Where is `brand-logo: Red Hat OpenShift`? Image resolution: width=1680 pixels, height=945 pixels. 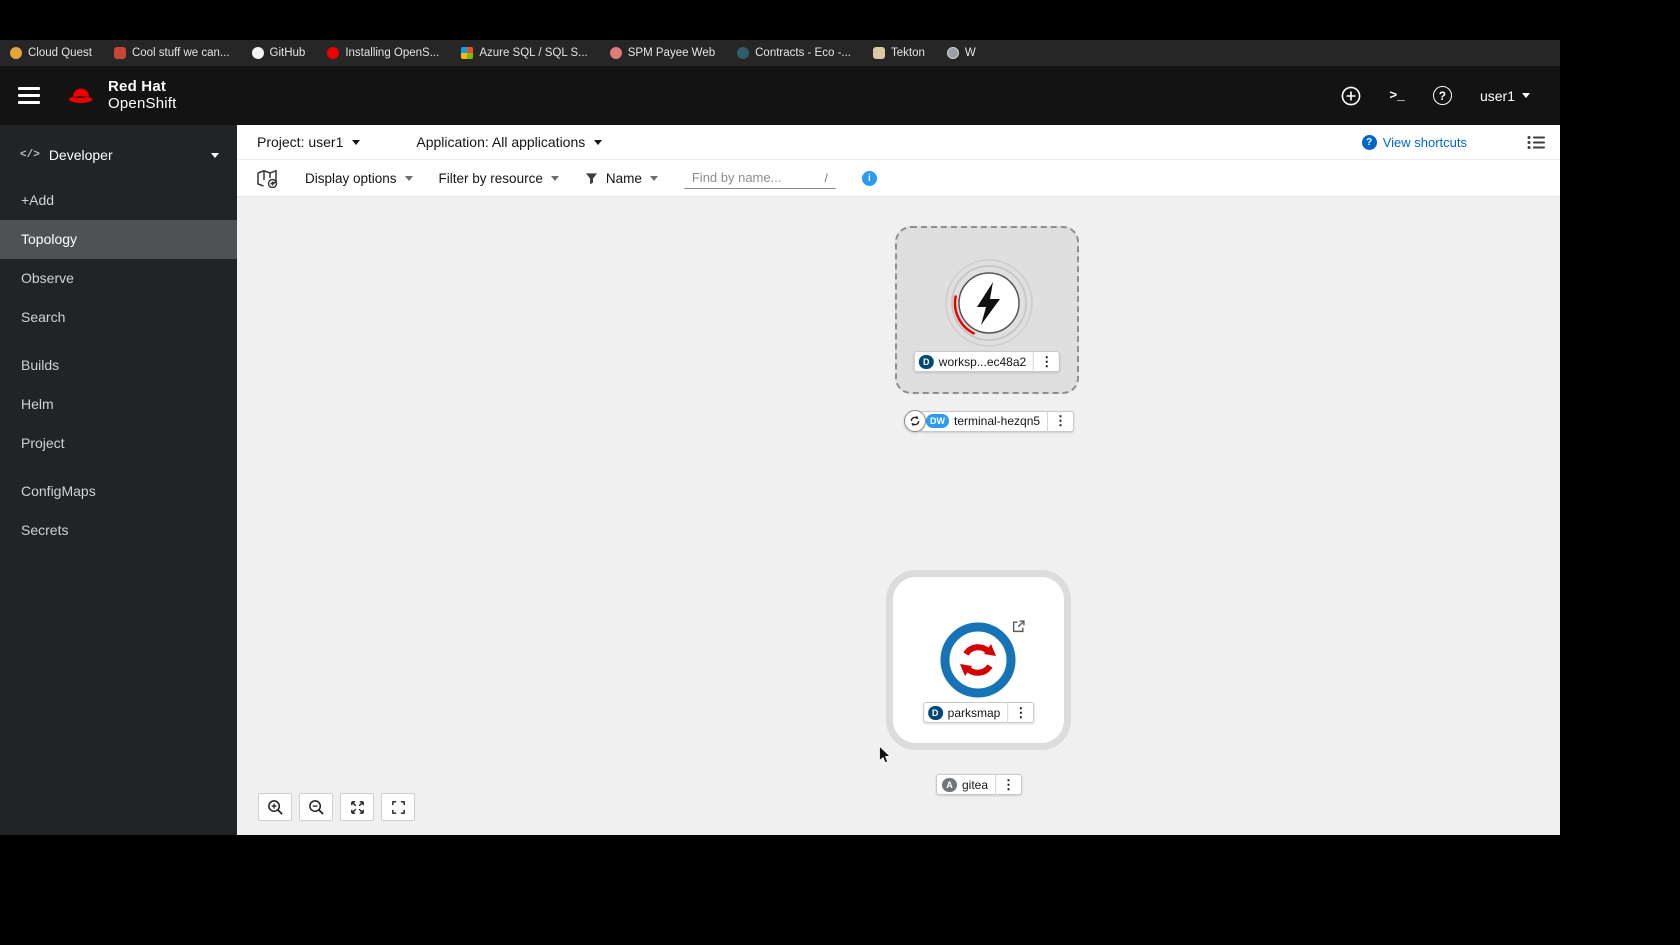 brand-logo: Red Hat OpenShift is located at coordinates (120, 95).